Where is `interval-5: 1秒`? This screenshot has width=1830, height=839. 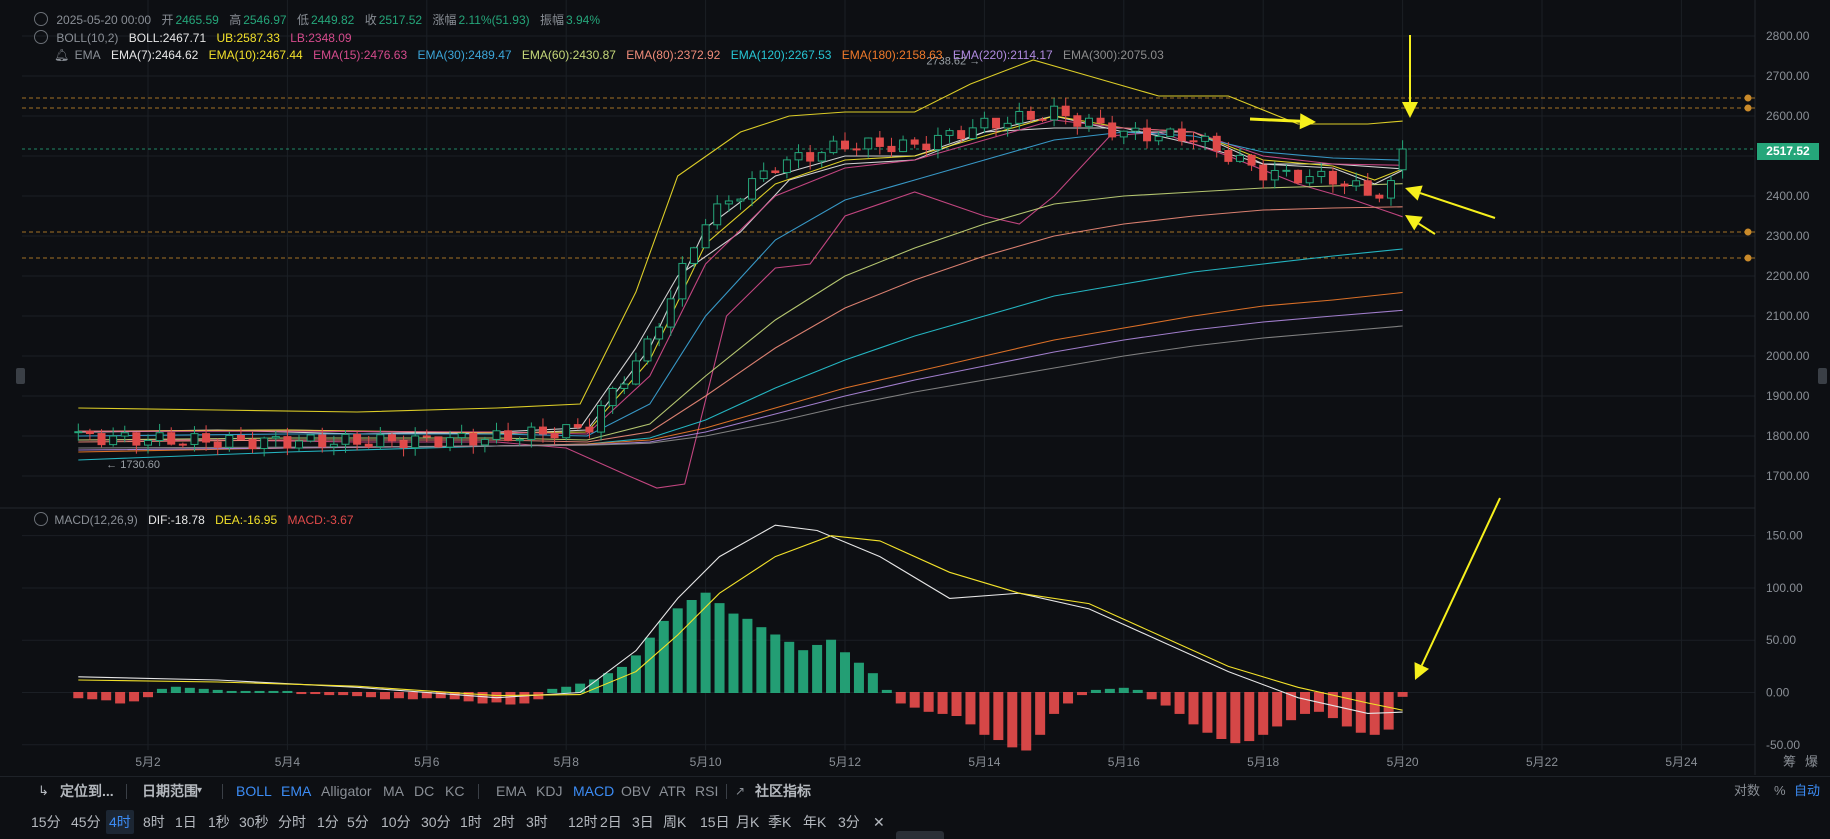 interval-5: 1秒 is located at coordinates (219, 822).